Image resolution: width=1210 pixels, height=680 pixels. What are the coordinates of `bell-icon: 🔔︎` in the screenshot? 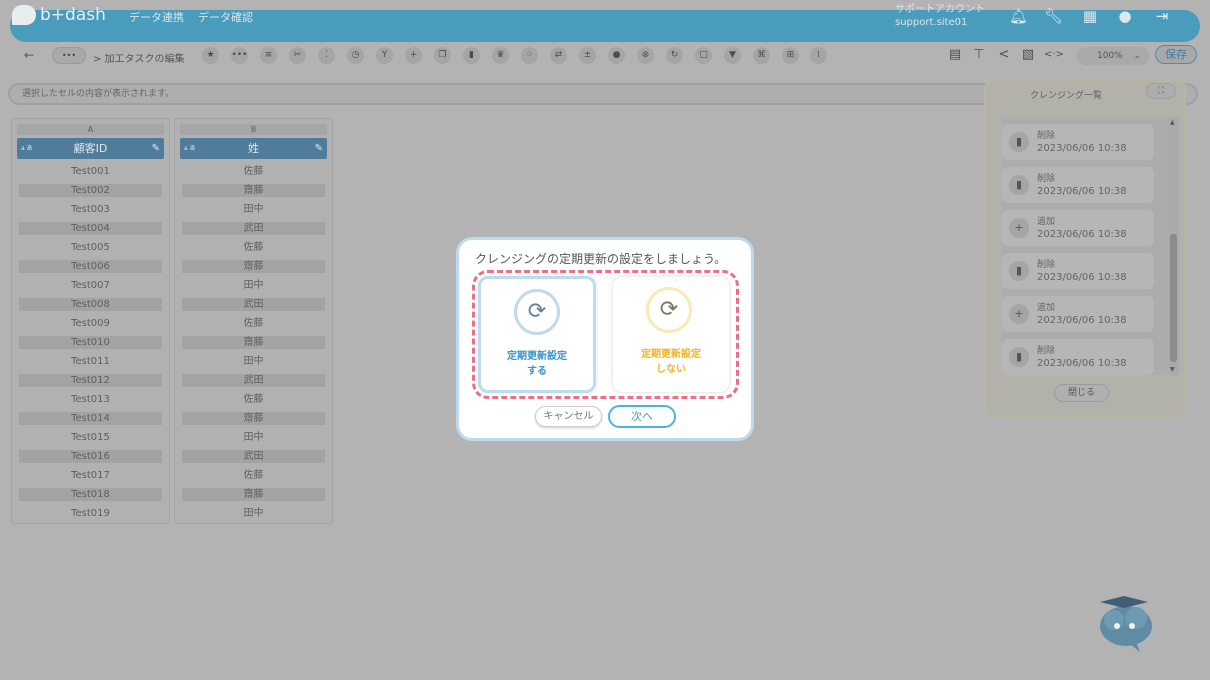 It's located at (1018, 16).